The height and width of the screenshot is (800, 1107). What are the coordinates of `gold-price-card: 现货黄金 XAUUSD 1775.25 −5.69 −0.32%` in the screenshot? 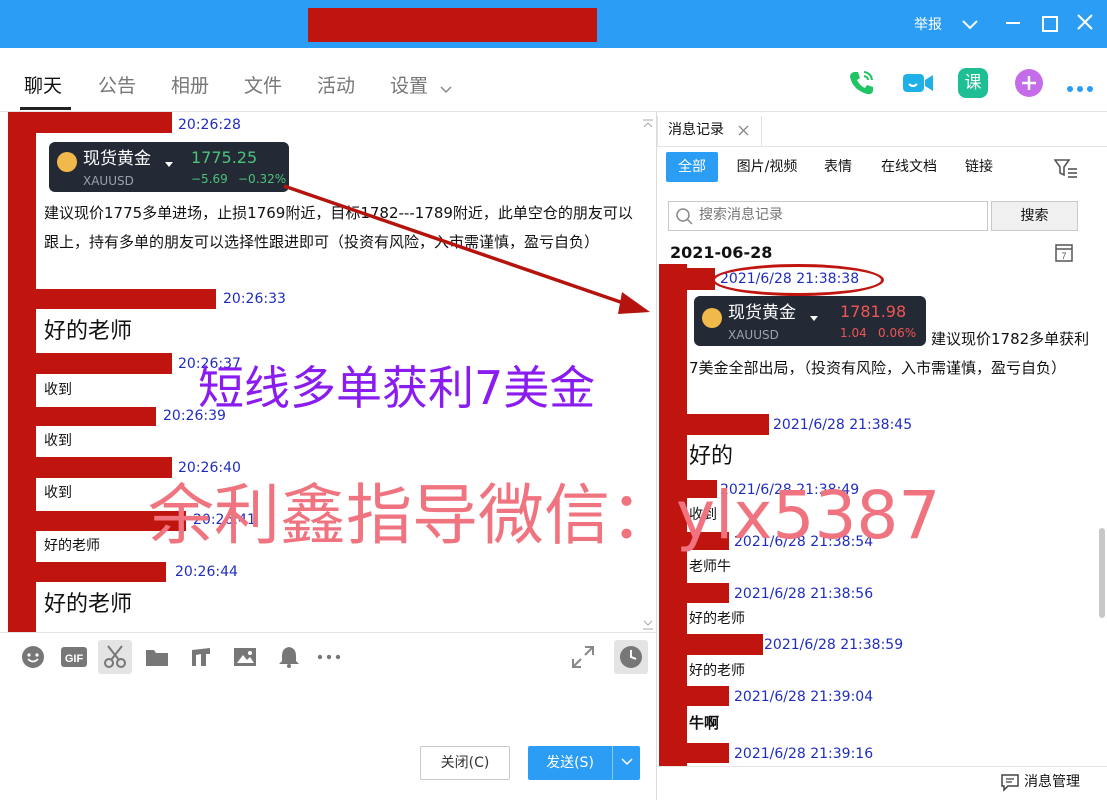 It's located at (169, 167).